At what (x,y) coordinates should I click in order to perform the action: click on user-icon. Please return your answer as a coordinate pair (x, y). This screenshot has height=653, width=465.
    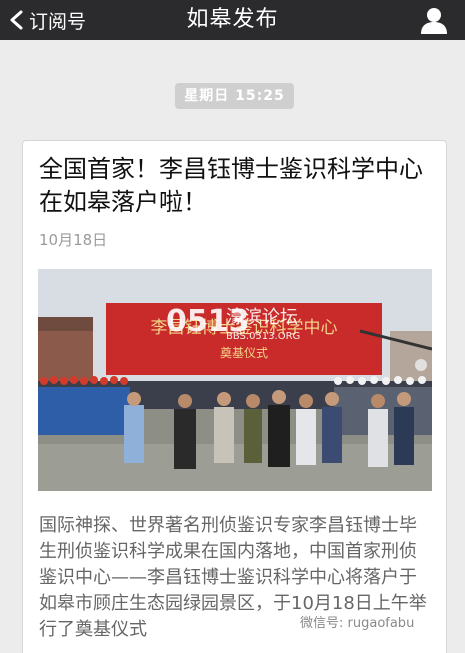
    Looking at the image, I should click on (434, 20).